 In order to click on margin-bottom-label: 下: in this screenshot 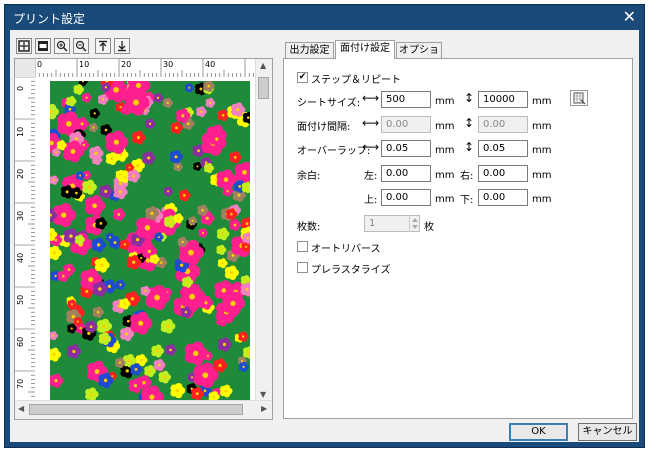, I will do `click(467, 200)`.